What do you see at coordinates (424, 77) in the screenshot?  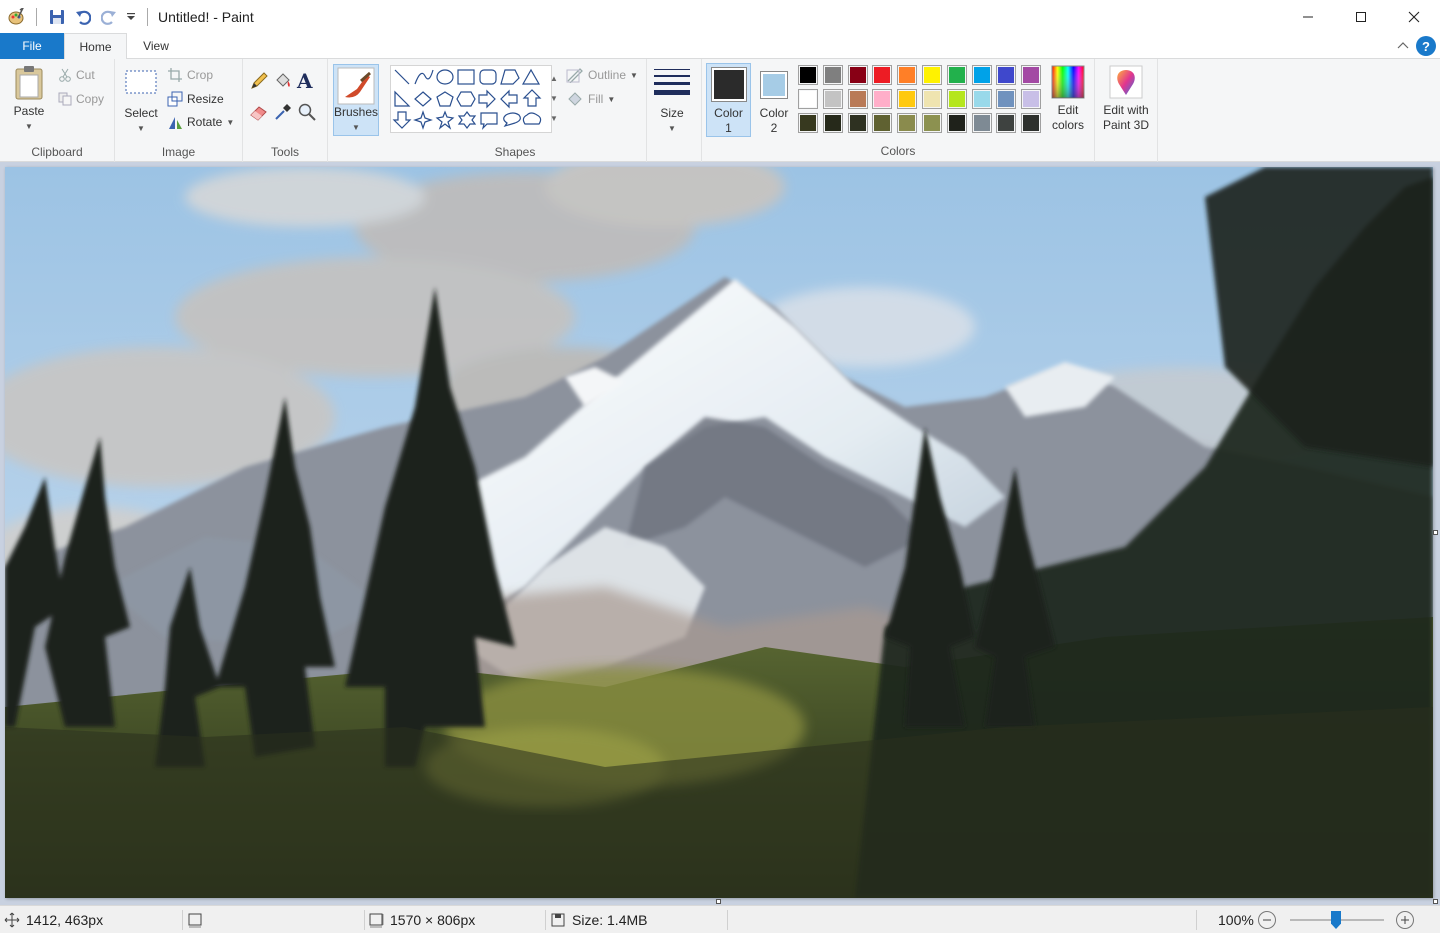 I see `shape-curve-icon` at bounding box center [424, 77].